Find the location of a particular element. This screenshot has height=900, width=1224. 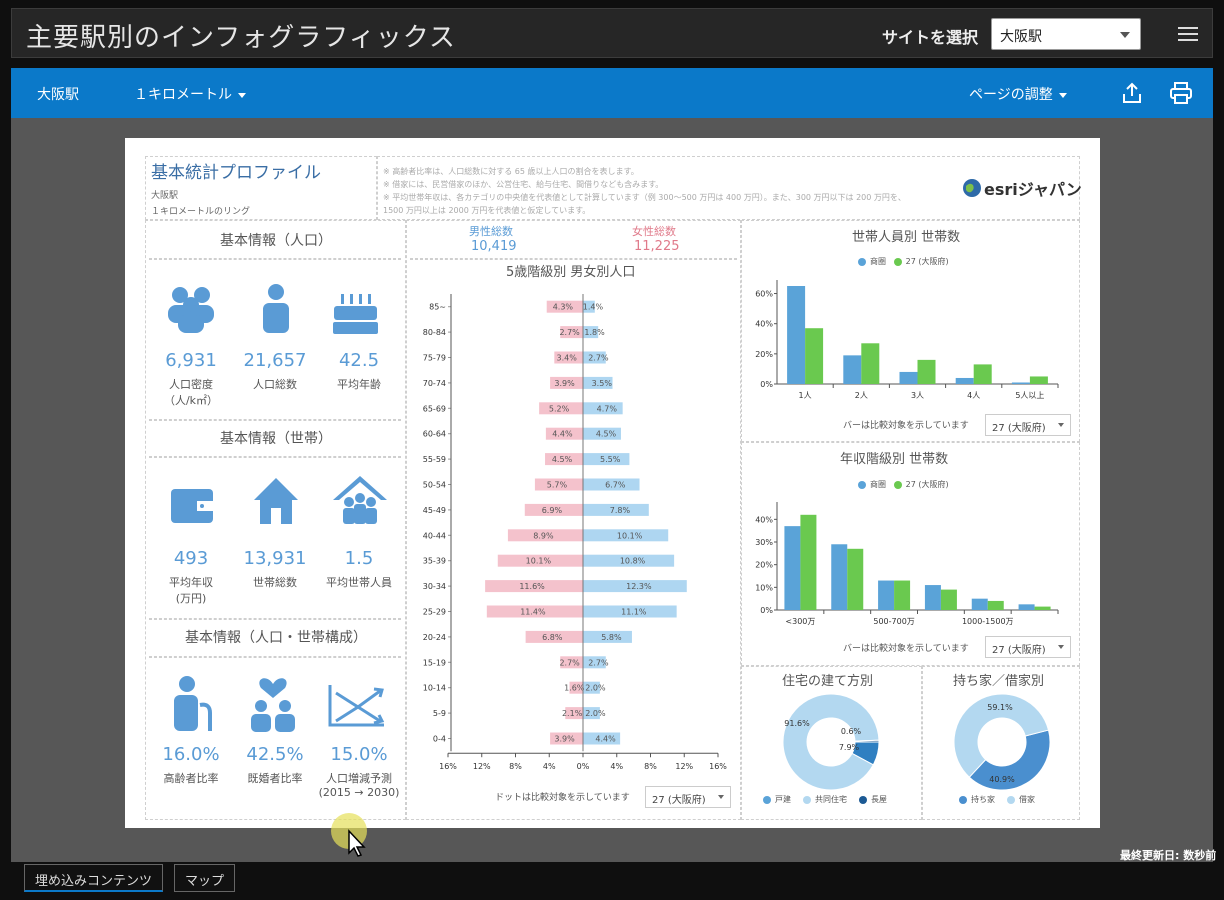

trend-chart-icon is located at coordinates (356, 706).